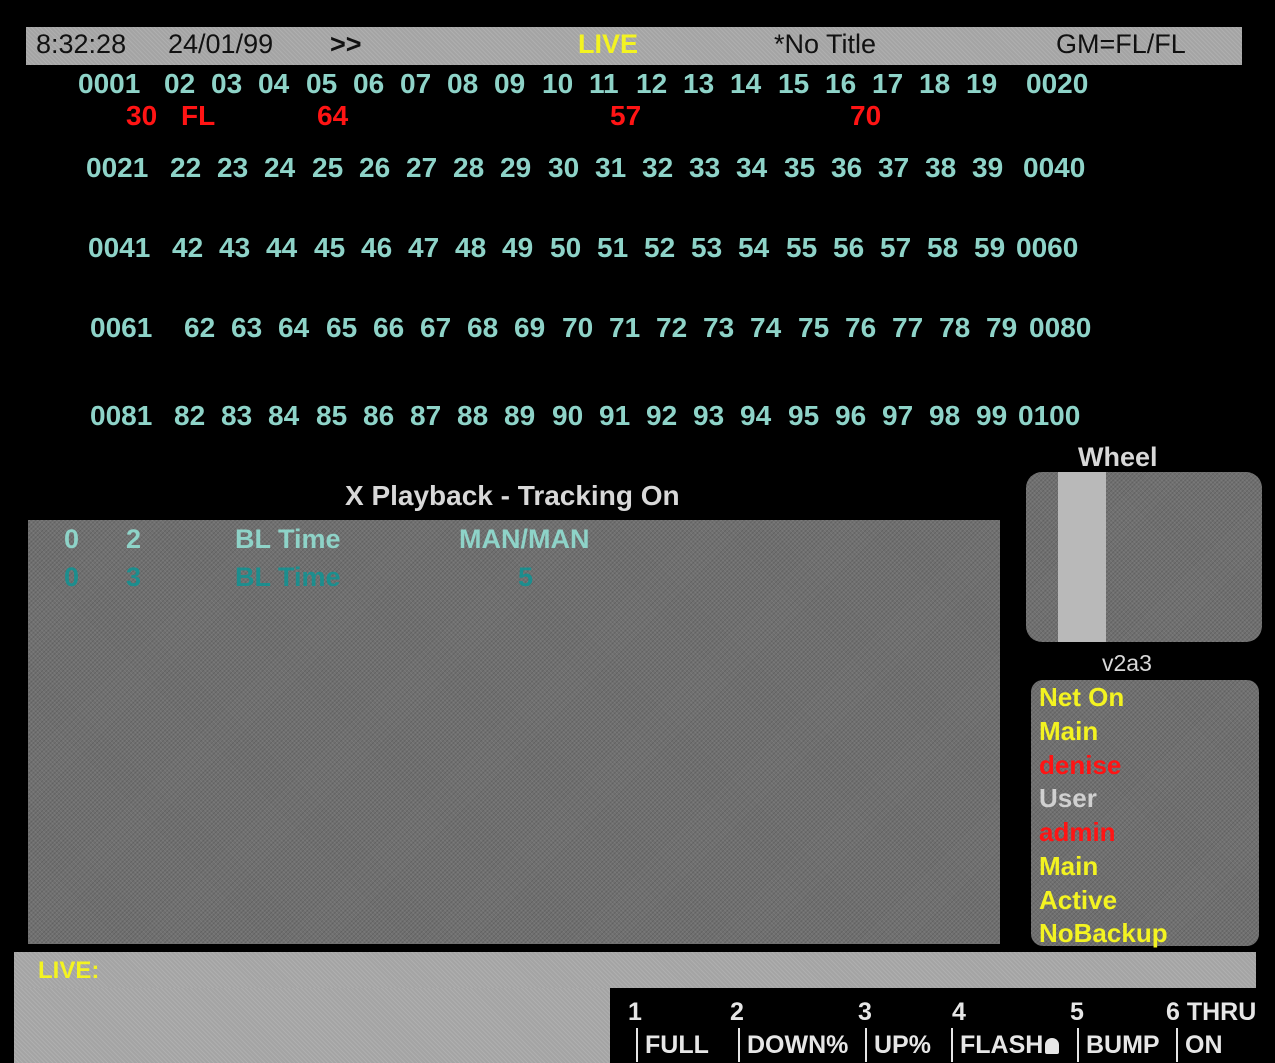  Describe the element at coordinates (848, 248) in the screenshot. I see `channel-number: 56` at that location.